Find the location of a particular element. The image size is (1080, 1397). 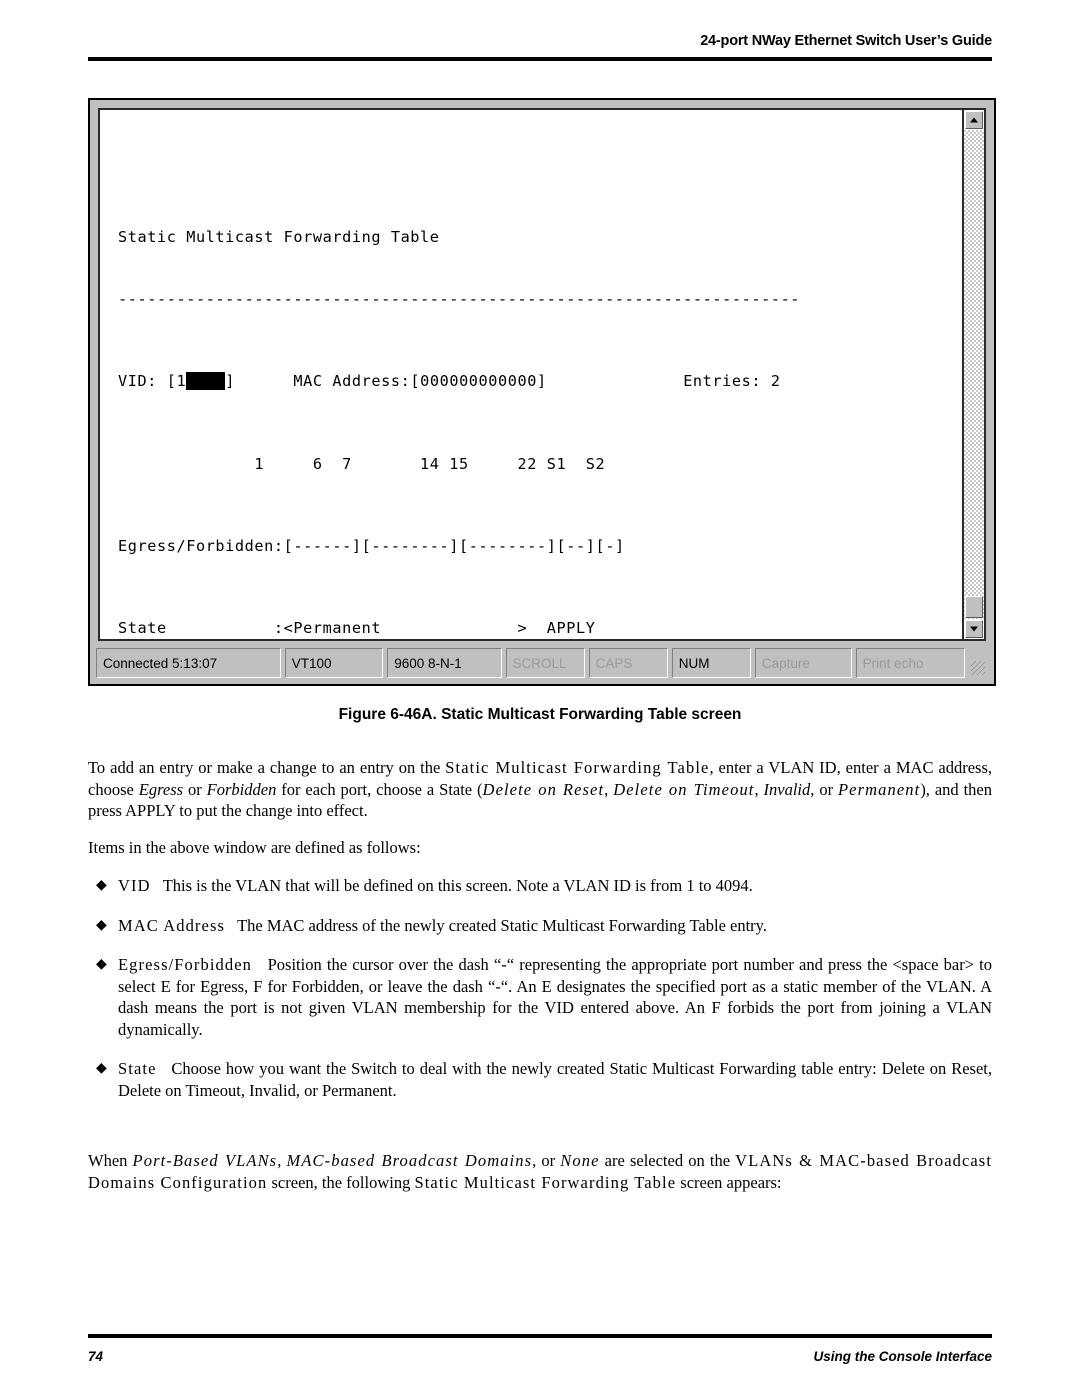

p1-term-delete-reset: Delete on Reset is located at coordinates (543, 789).